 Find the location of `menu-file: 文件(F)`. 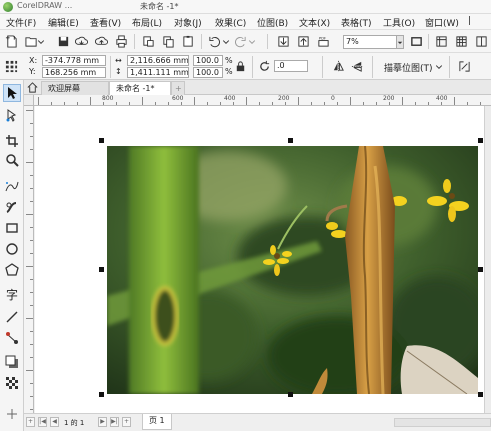

menu-file: 文件(F) is located at coordinates (21, 22).